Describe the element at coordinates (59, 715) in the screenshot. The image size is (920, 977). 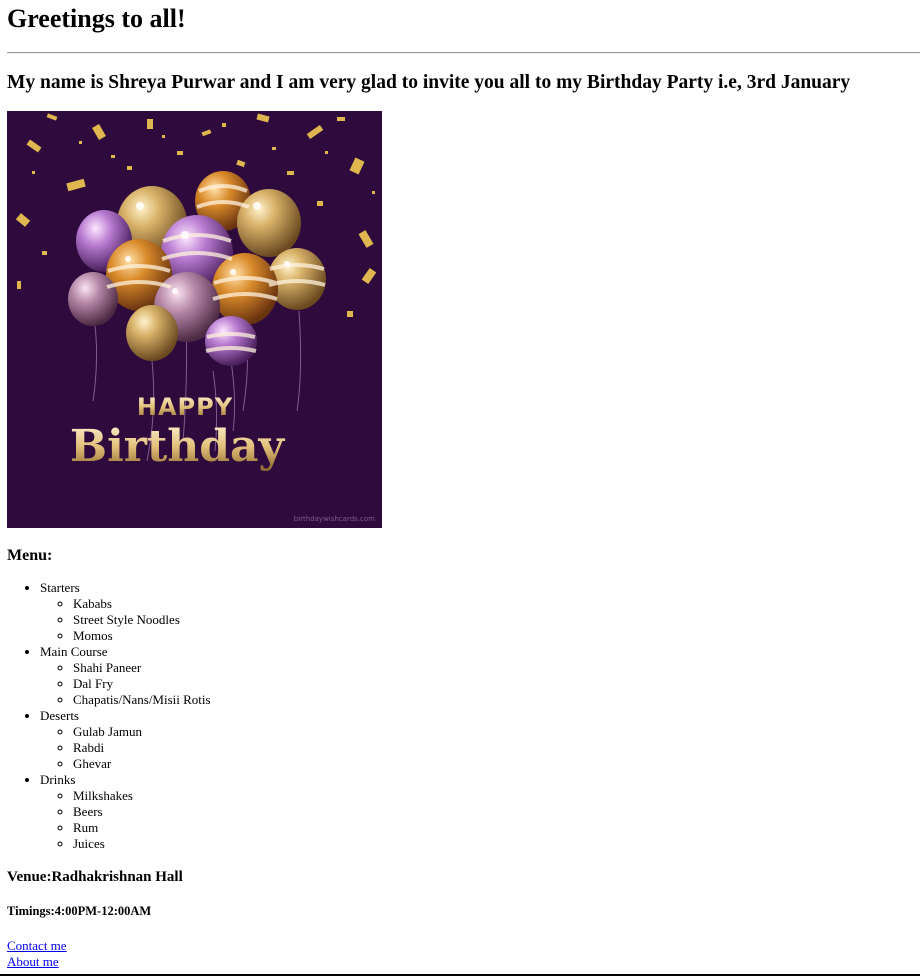
I see `menu-category-label: Deserts` at that location.